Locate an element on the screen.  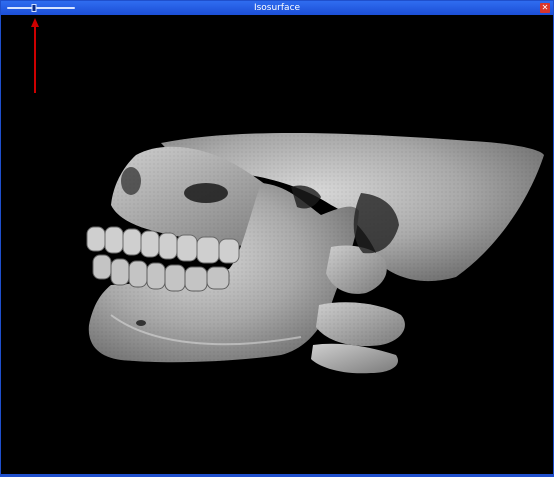
close-icon: ✕ is located at coordinates (545, 8).